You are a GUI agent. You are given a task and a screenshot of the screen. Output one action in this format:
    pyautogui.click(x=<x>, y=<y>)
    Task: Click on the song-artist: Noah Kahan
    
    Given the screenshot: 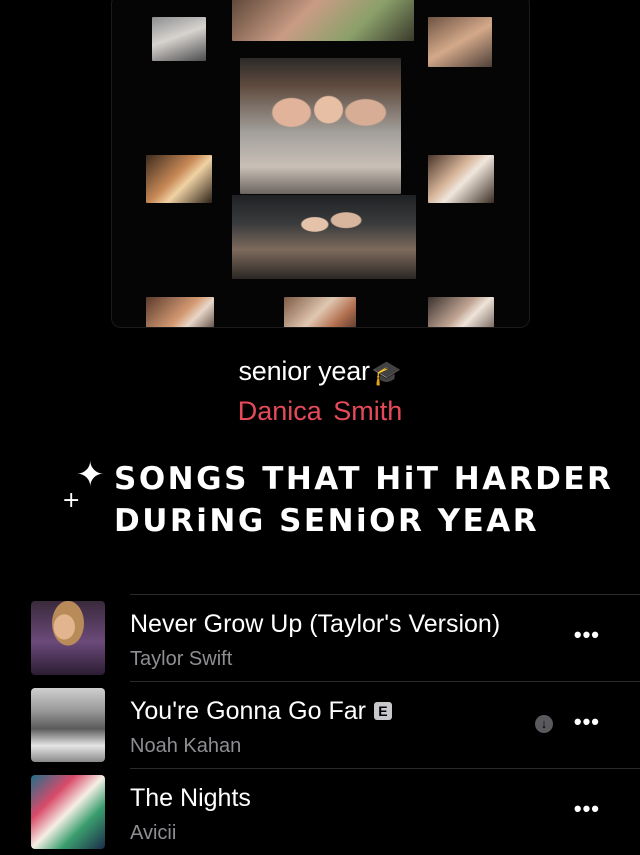 What is the action you would take?
    pyautogui.click(x=186, y=746)
    